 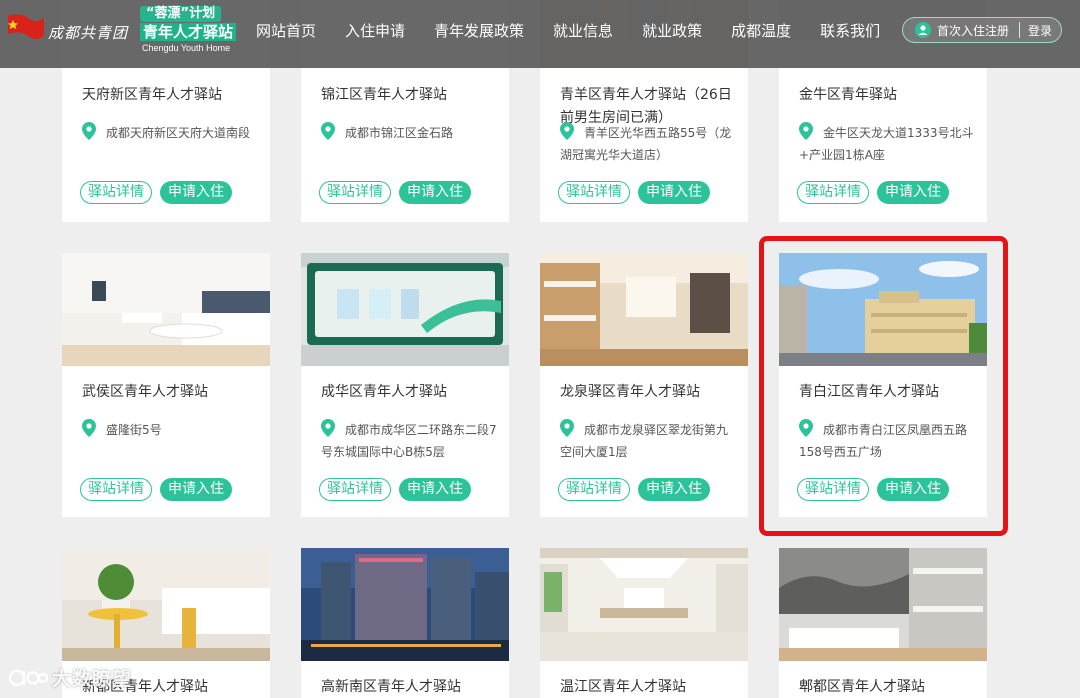 What do you see at coordinates (92, 679) in the screenshot?
I see `watermark-text: 大数瞭望` at bounding box center [92, 679].